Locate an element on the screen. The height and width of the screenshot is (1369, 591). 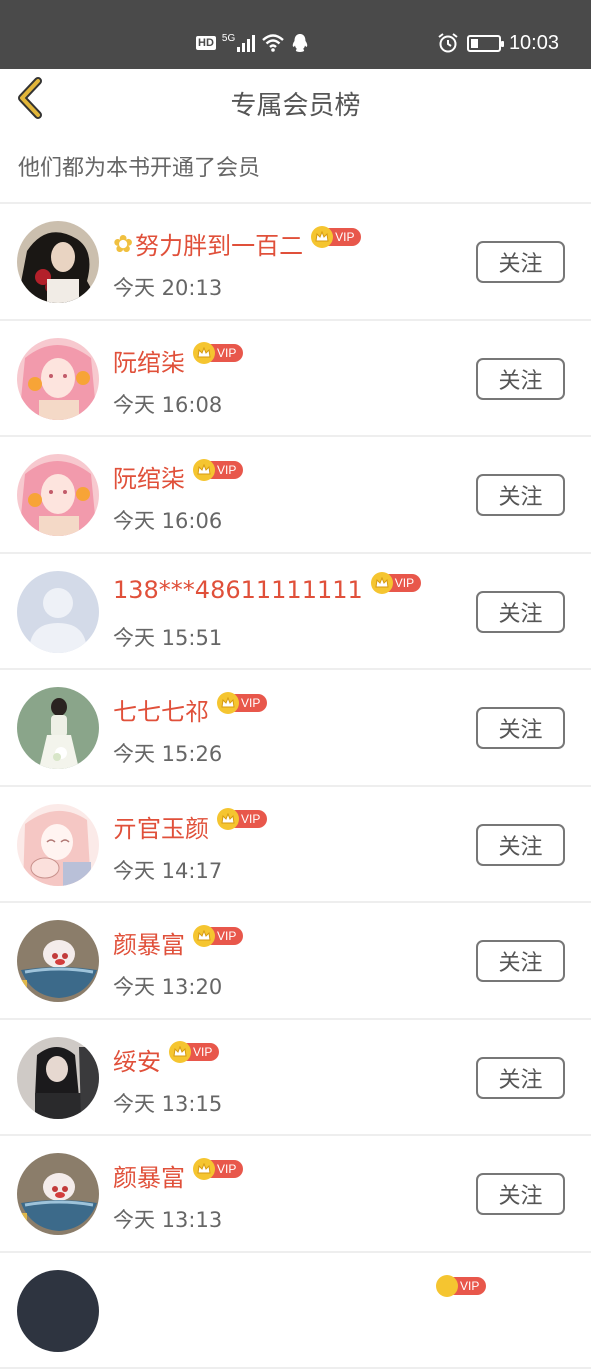
member-name-line: ✿努力胖到一百二 VIP is located at coordinates (237, 243).